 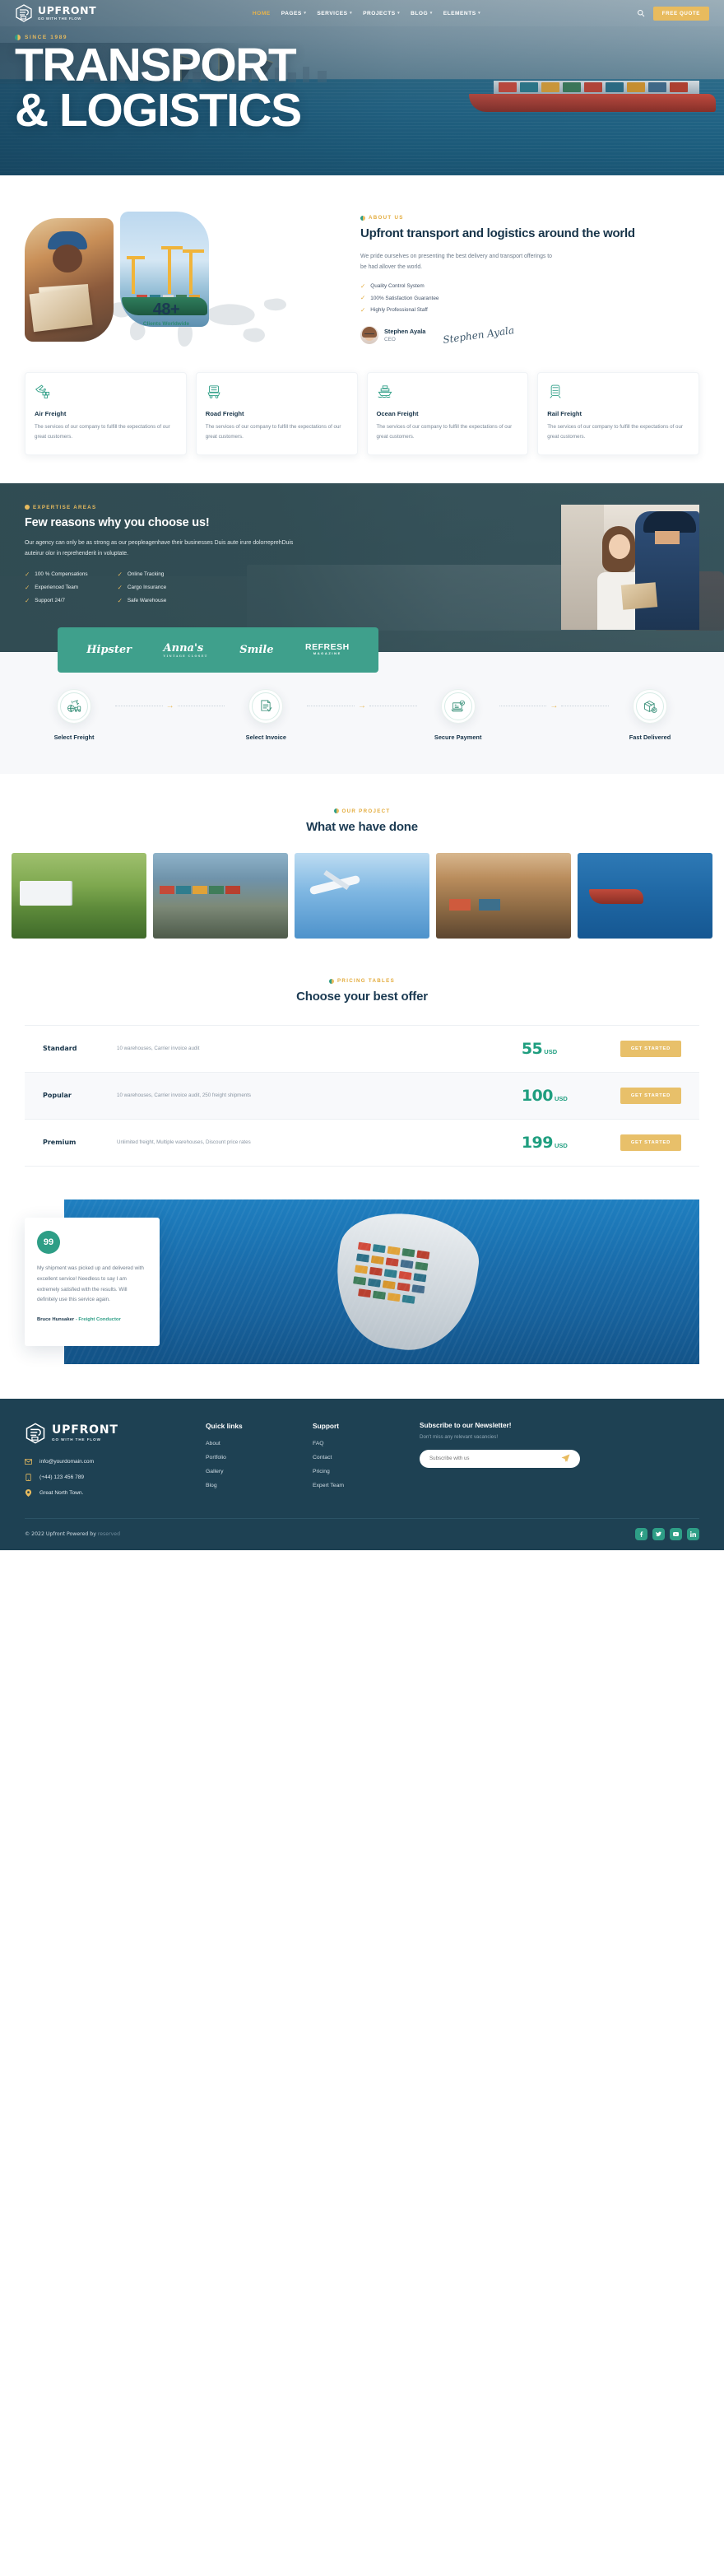 What do you see at coordinates (504, 896) in the screenshot?
I see `project-port-crane` at bounding box center [504, 896].